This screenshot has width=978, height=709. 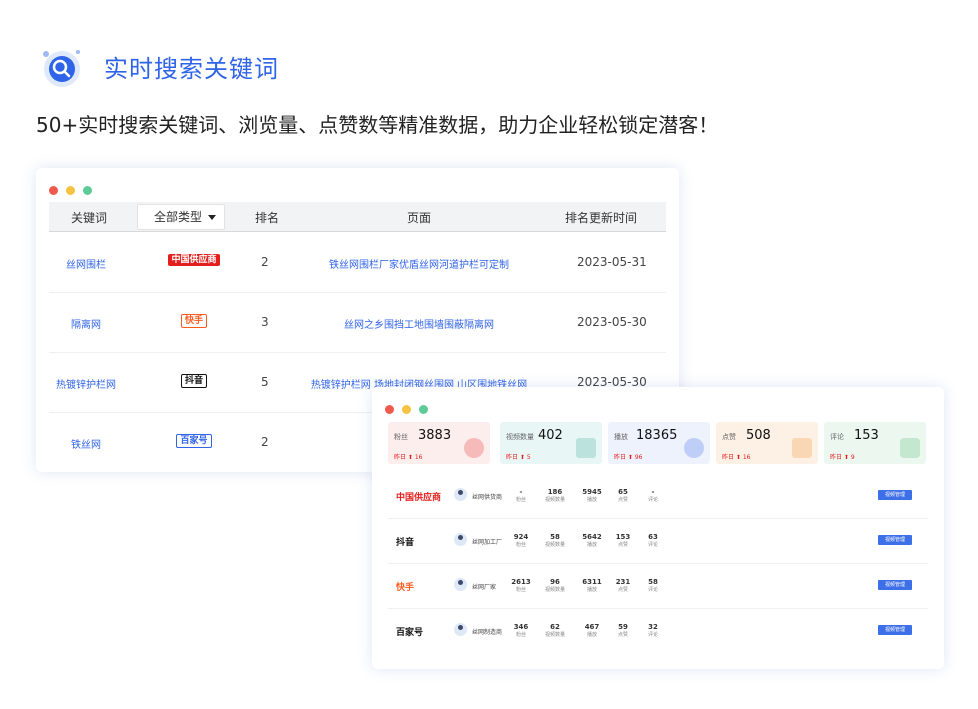 I want to click on update-date: 2023-05-30, so click(x=612, y=322).